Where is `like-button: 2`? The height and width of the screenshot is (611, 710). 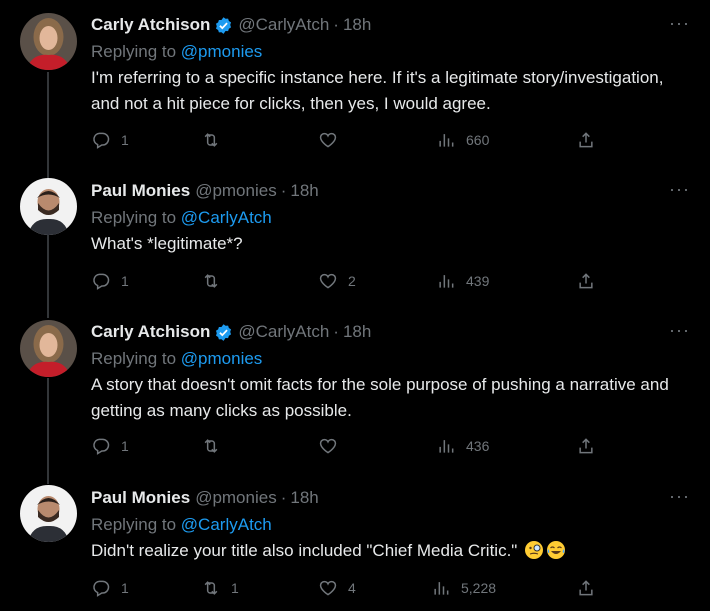
like-button: 2 is located at coordinates (337, 281).